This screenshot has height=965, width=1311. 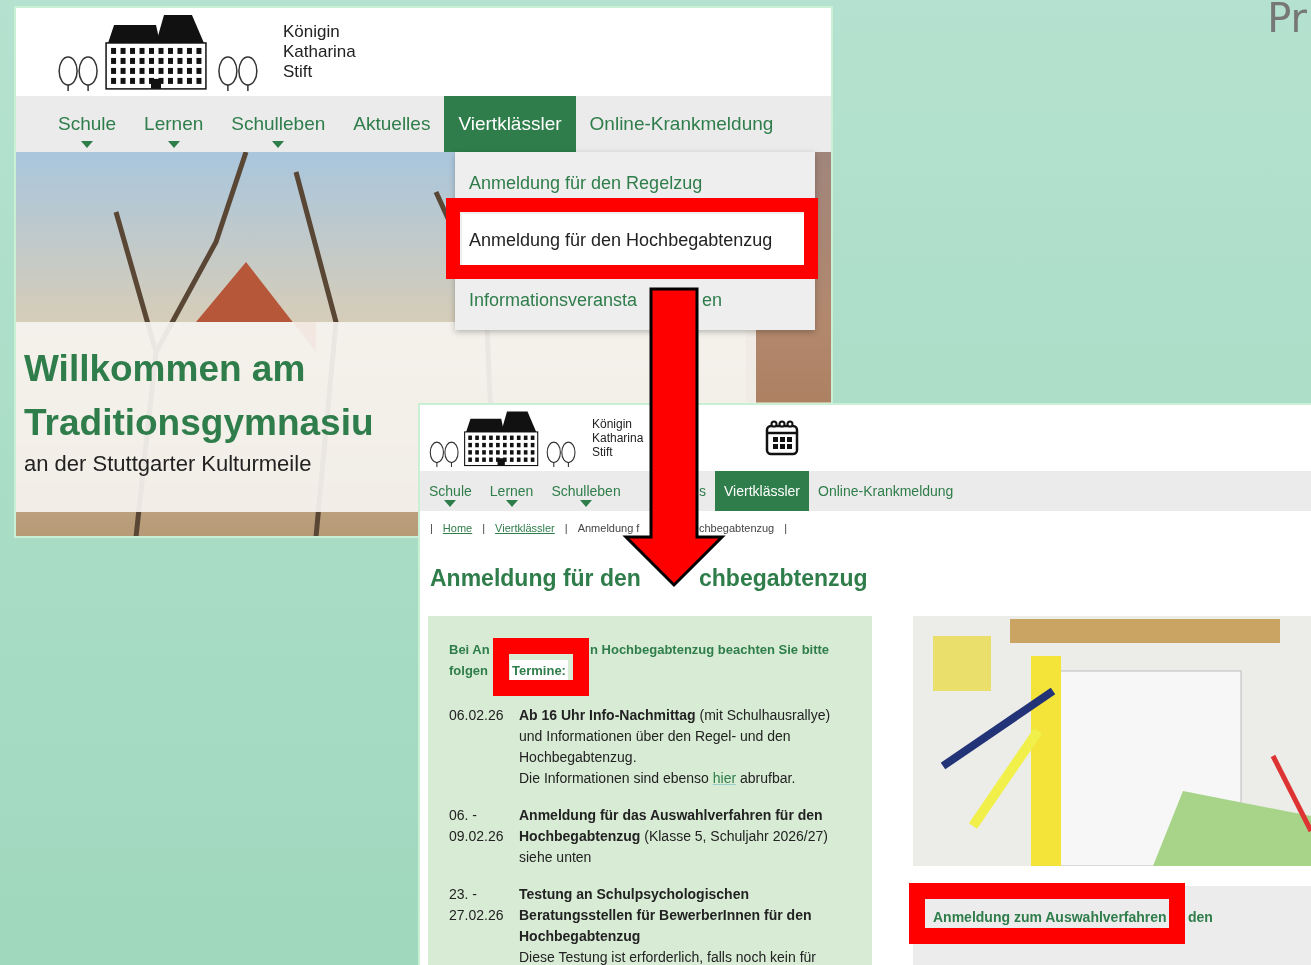 I want to click on event-note: Diese Testung ist erforderlich, falls noch kein für, so click(x=668, y=956).